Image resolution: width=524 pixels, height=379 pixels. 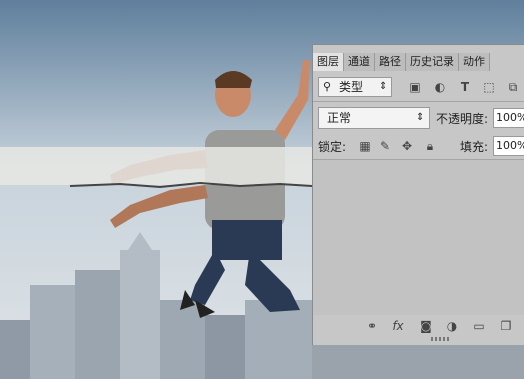 I want to click on type-filter-icon: T, so click(x=465, y=87).